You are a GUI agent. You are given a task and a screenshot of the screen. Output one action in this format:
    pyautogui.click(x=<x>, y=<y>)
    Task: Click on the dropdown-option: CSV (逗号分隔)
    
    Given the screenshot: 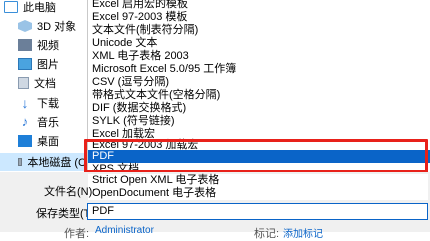 What is the action you would take?
    pyautogui.click(x=259, y=82)
    